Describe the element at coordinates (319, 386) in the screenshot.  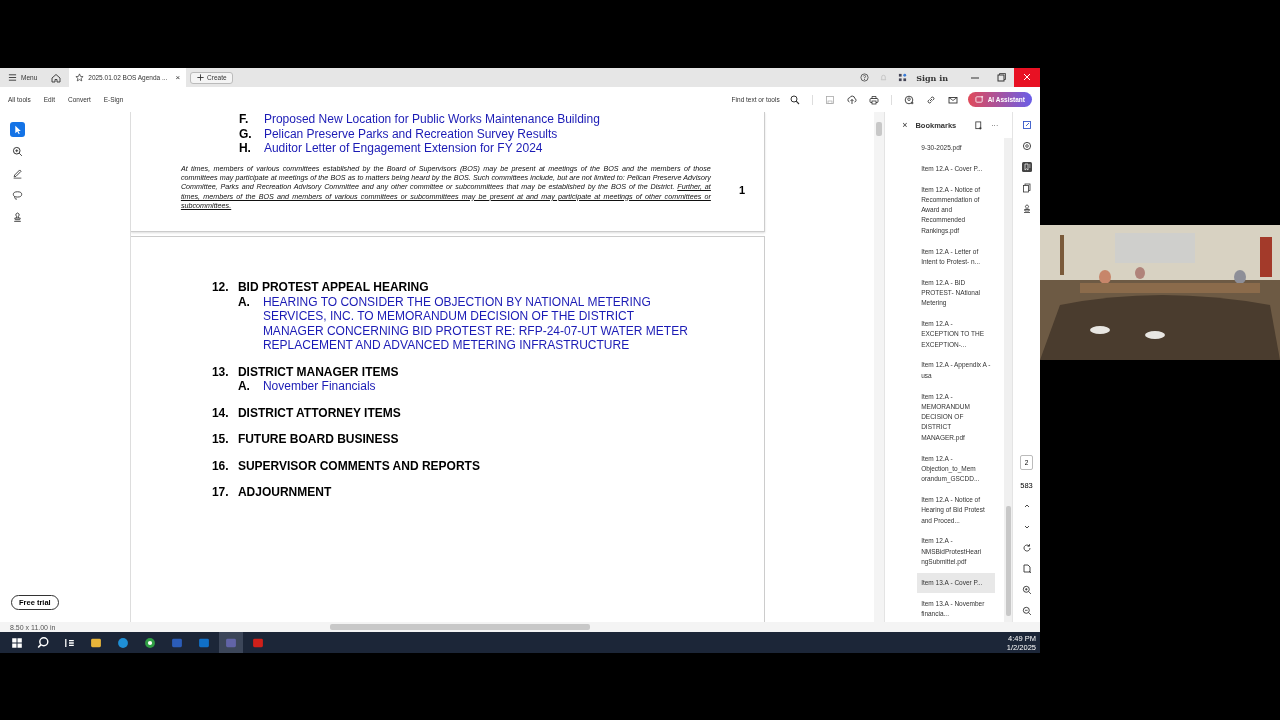
I see `agenda-item: November Financials` at that location.